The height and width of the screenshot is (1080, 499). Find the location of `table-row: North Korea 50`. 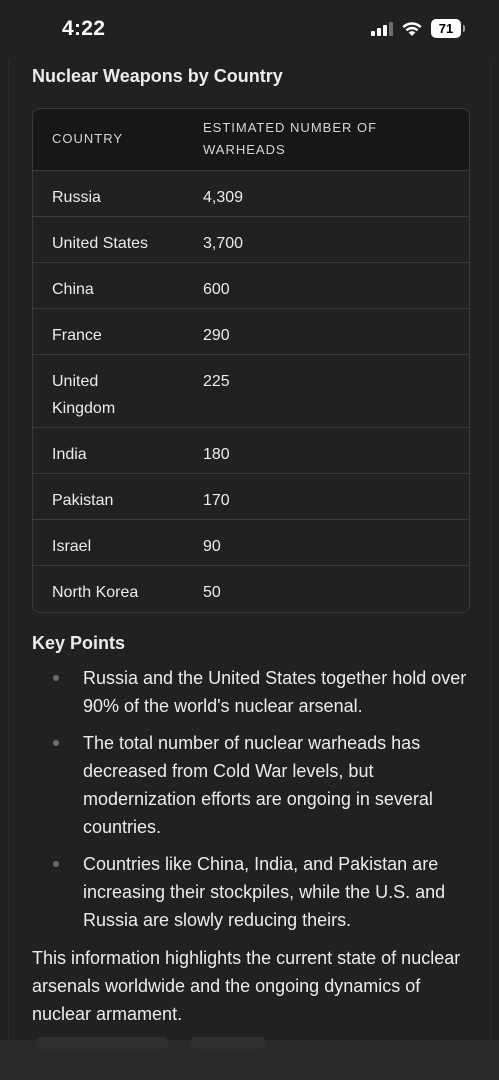

table-row: North Korea 50 is located at coordinates (251, 588).